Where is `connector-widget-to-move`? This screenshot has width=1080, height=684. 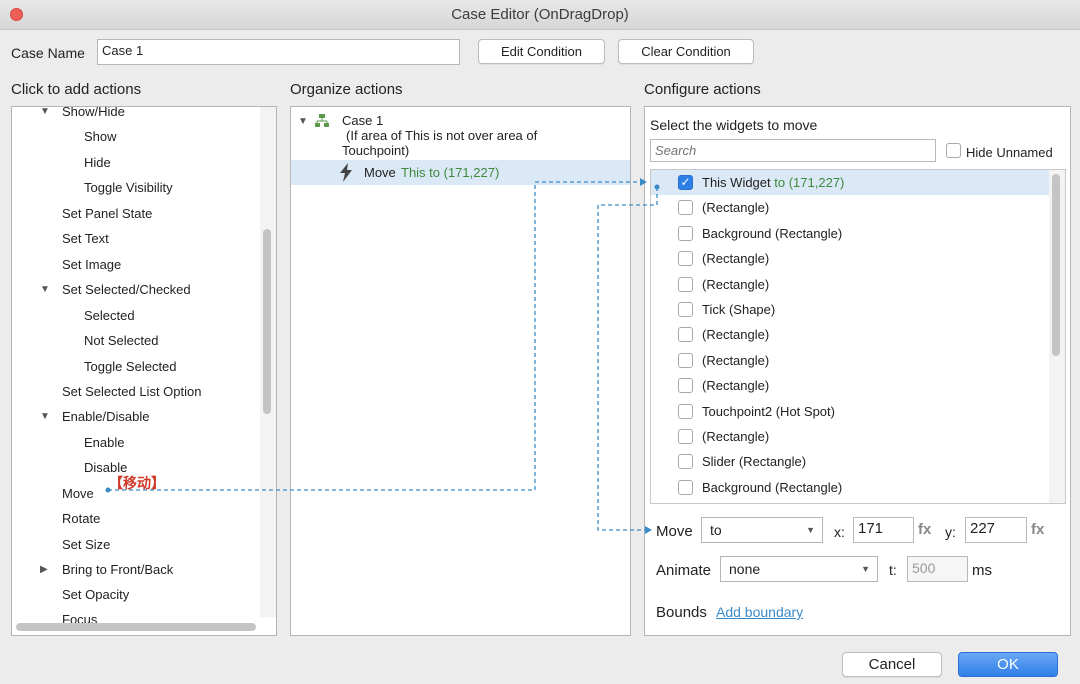 connector-widget-to-move is located at coordinates (627, 359).